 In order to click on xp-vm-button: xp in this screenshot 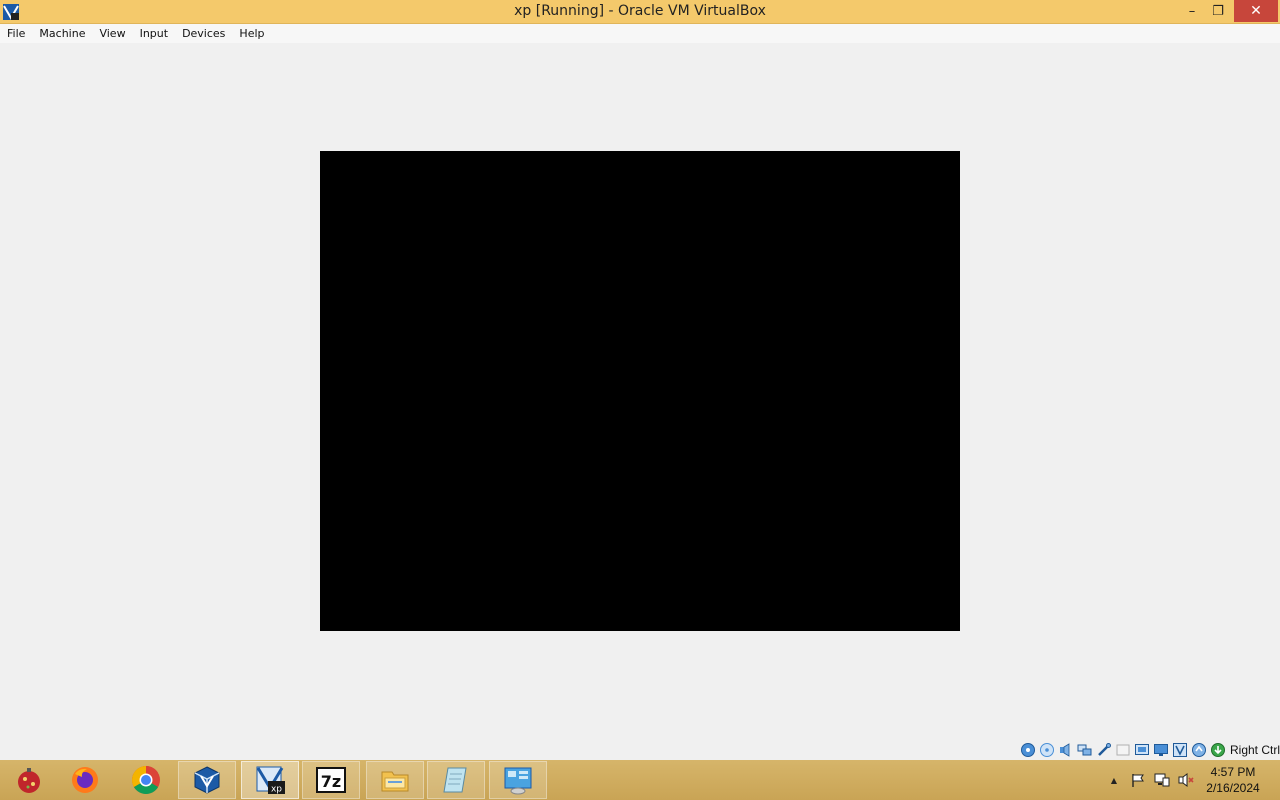, I will do `click(270, 780)`.